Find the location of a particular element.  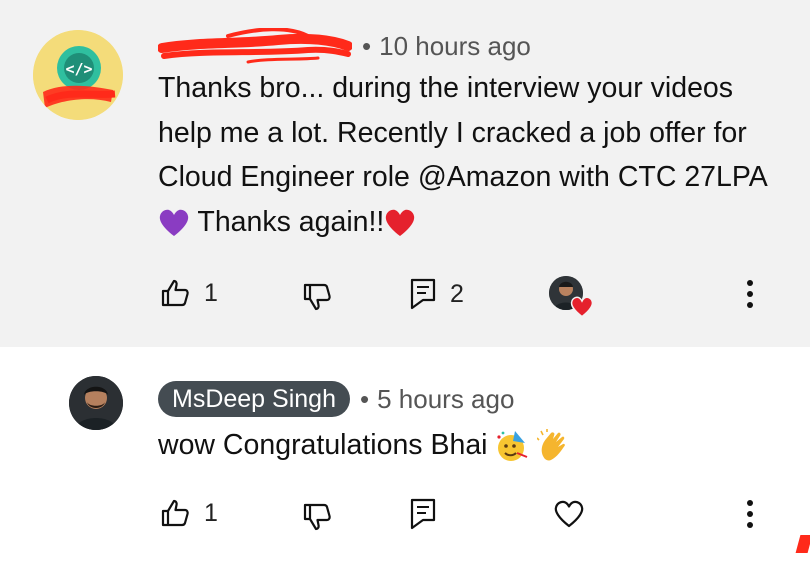

red-scribble-fragment is located at coordinates (802, 544).